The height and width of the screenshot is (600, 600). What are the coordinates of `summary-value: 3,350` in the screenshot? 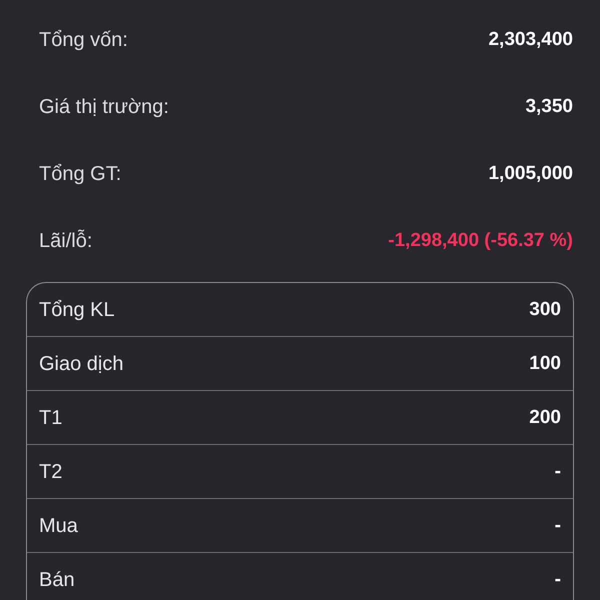 It's located at (549, 106).